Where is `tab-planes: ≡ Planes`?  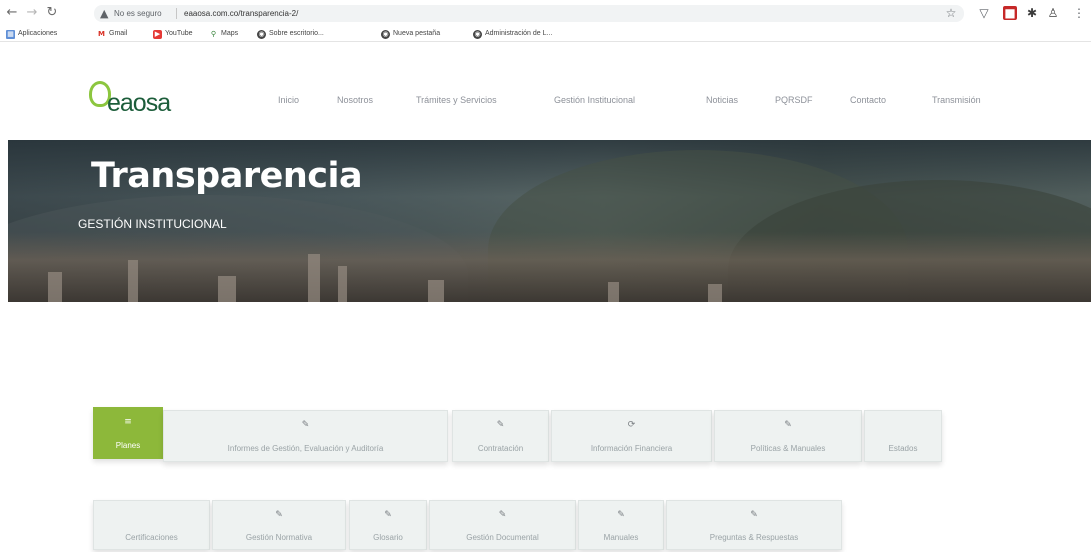
tab-planes: ≡ Planes is located at coordinates (128, 433).